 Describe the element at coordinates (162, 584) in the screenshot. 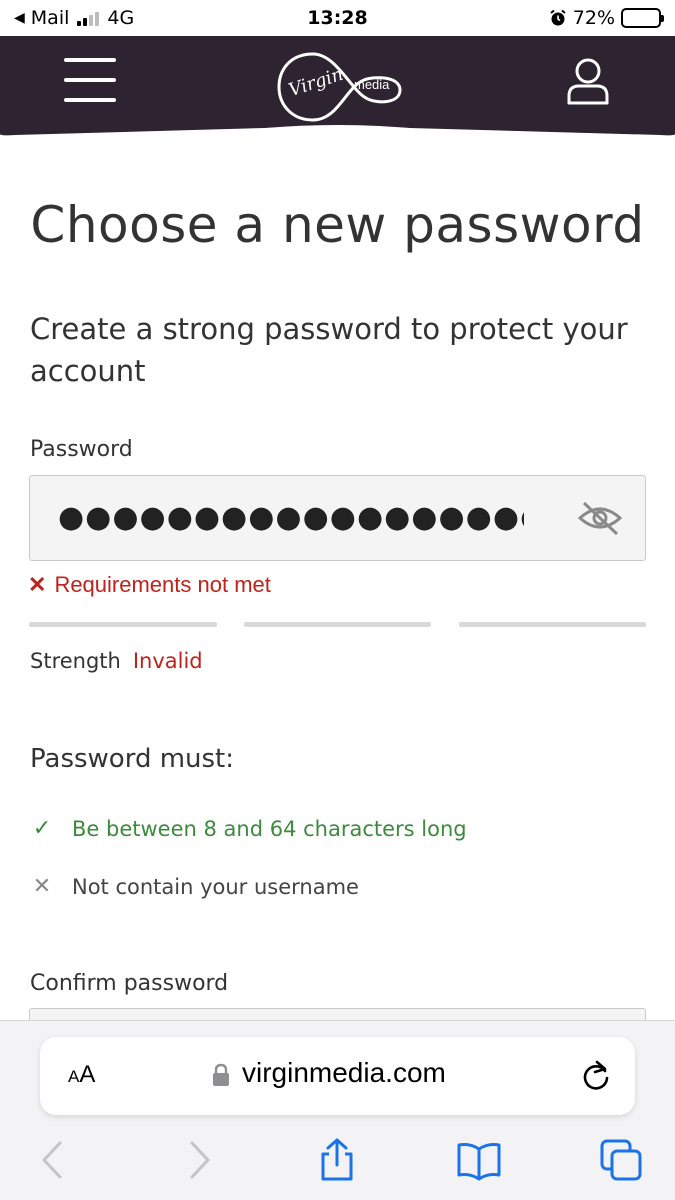

I see `error-text: Requirements not met` at that location.